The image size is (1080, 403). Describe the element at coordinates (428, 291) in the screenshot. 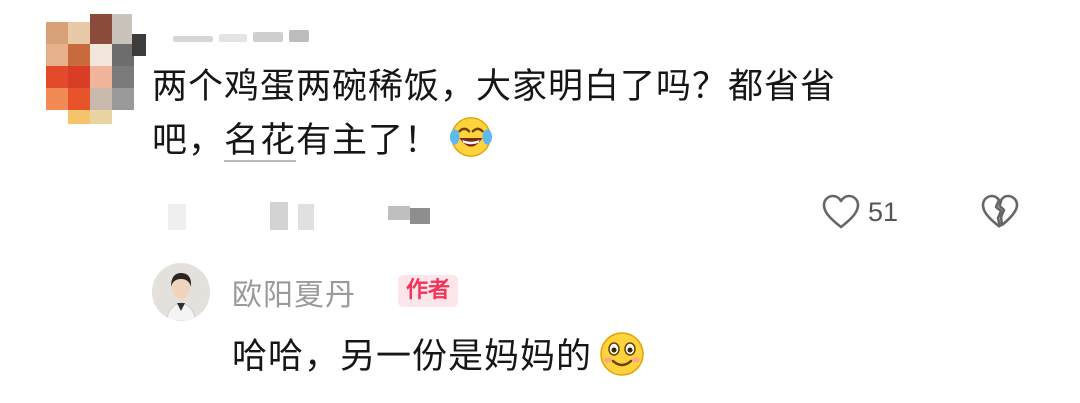

I see `author-badge: 作者` at that location.